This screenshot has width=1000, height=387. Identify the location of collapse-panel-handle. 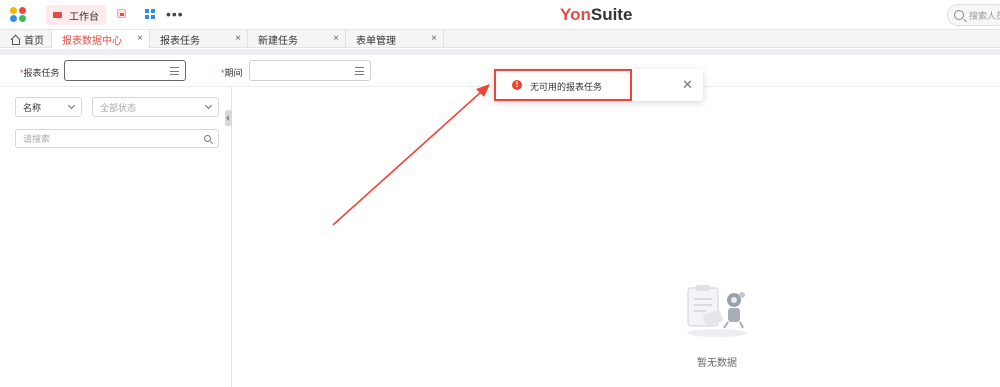
(228, 118).